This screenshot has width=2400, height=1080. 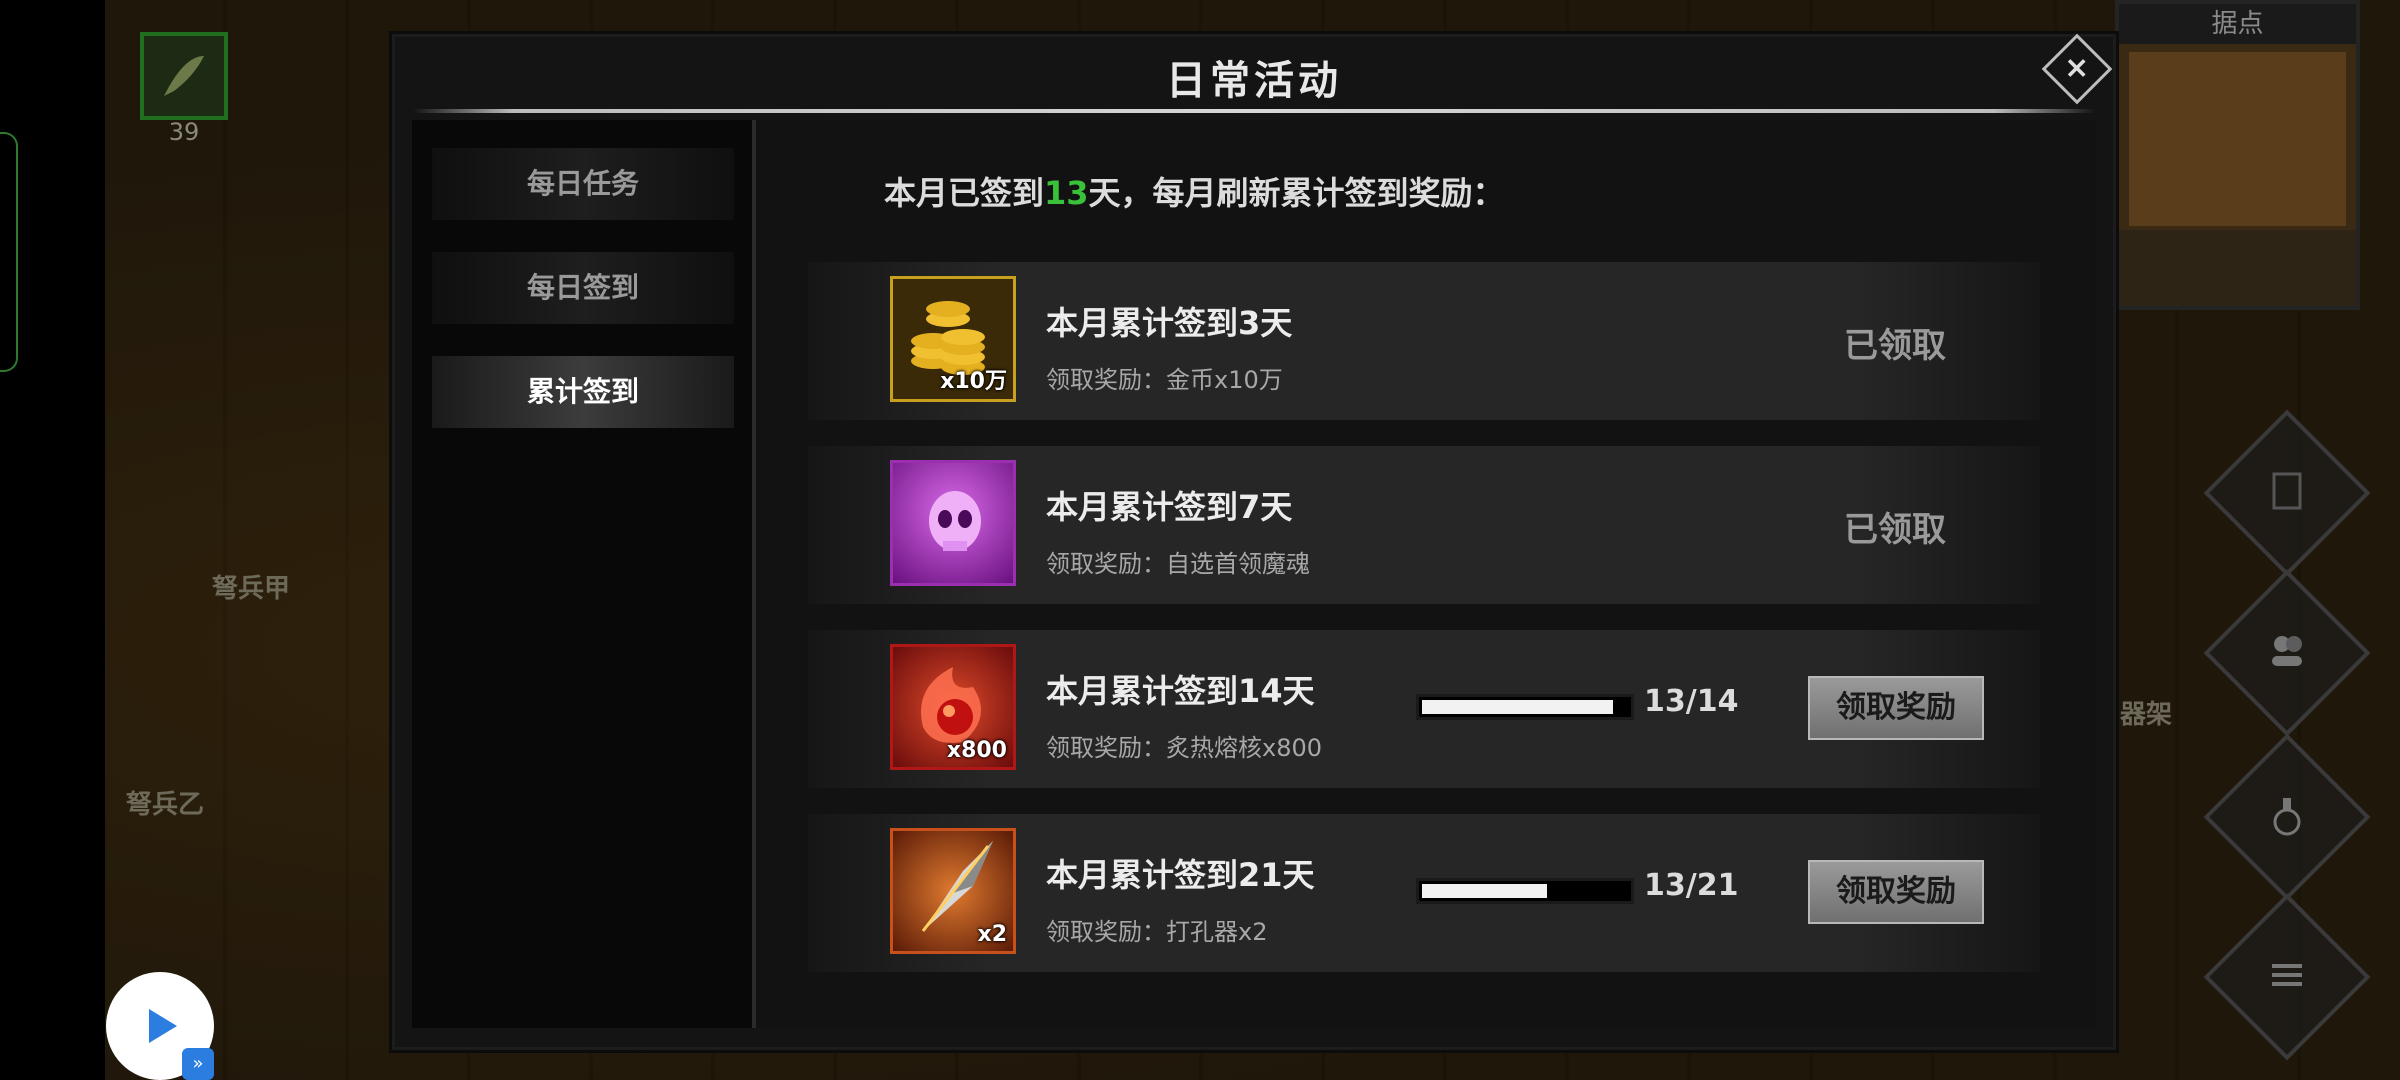 I want to click on unit-label-crossbowman-a: 弩兵甲, so click(x=251, y=589).